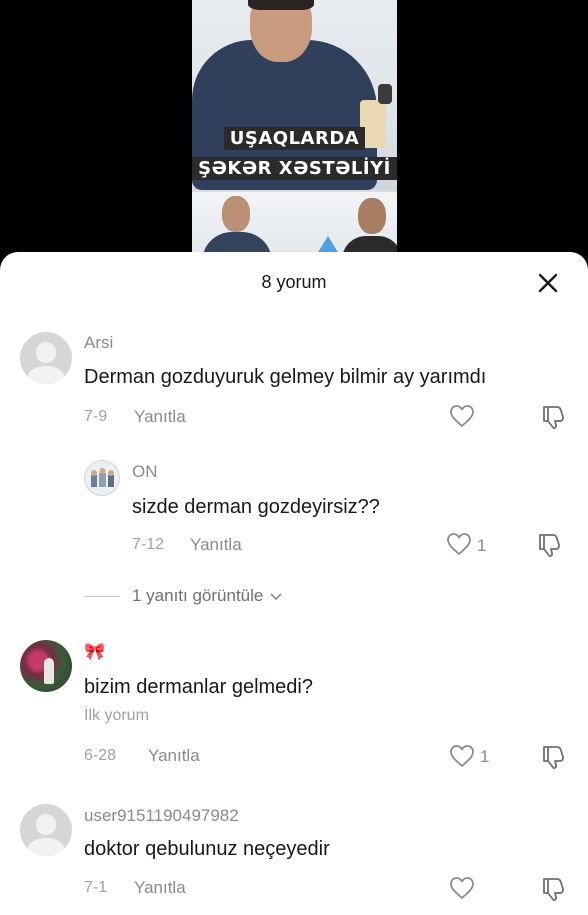 The image size is (588, 915). What do you see at coordinates (294, 168) in the screenshot?
I see `video-caption-line2: ŞƏKƏR XƏSTƏLİYİ` at bounding box center [294, 168].